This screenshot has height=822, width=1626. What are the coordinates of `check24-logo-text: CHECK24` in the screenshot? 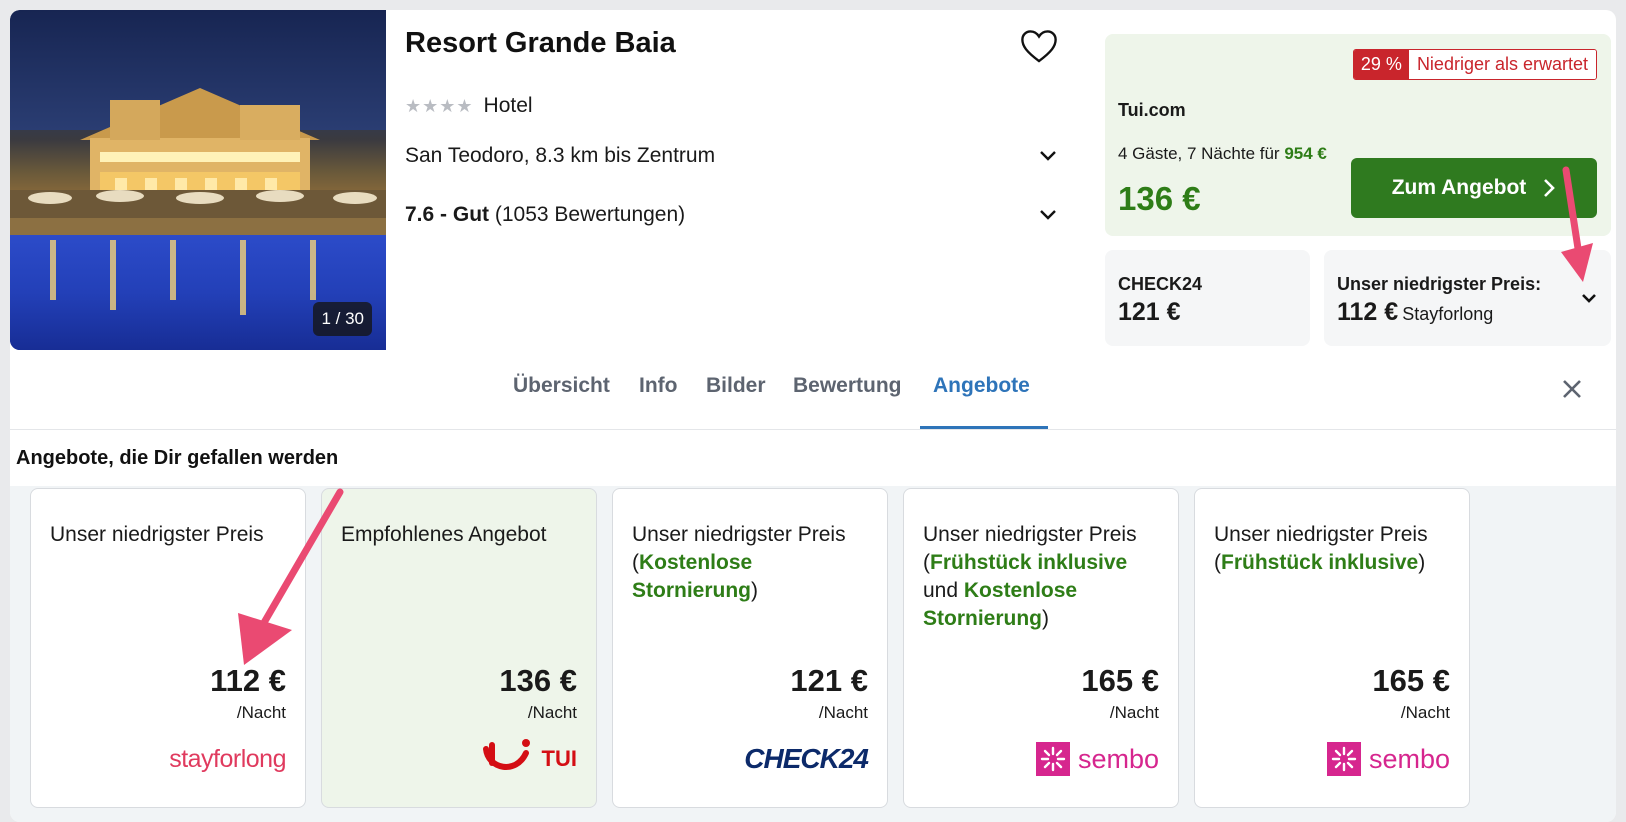 It's located at (806, 758).